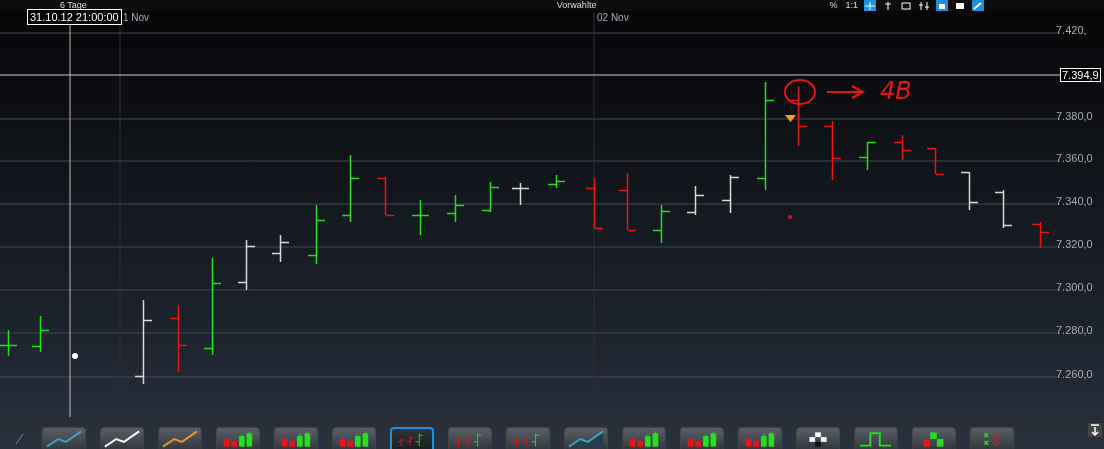 The image size is (1104, 449). I want to click on price-axis-label: 7.320,0, so click(1075, 244).